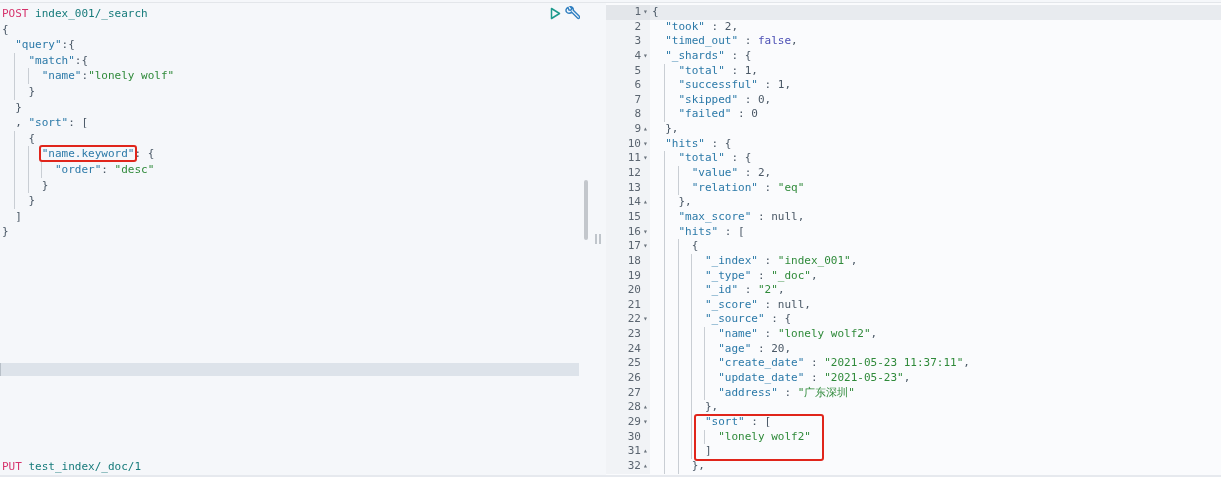 The image size is (1221, 477). I want to click on line-number: 13, so click(634, 188).